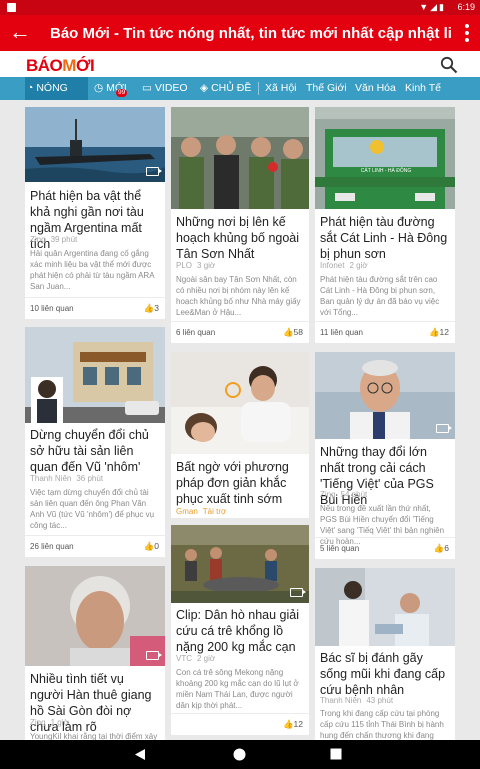 The height and width of the screenshot is (769, 480). What do you see at coordinates (49, 722) in the screenshot?
I see `article-meta: Zing 1 giờ` at bounding box center [49, 722].